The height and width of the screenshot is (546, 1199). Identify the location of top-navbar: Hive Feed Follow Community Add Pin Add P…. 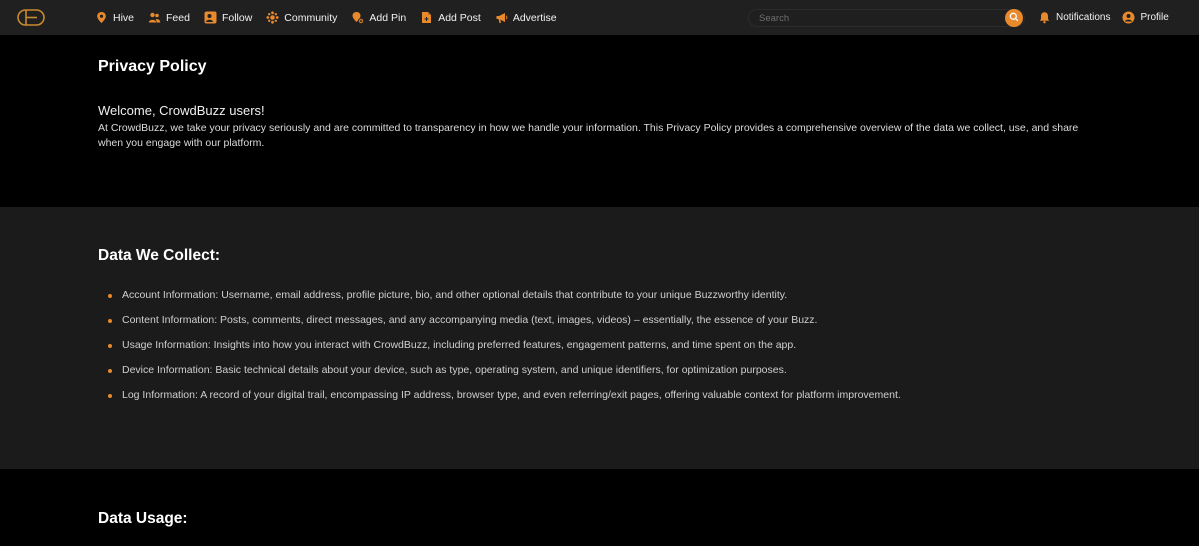
(599, 17).